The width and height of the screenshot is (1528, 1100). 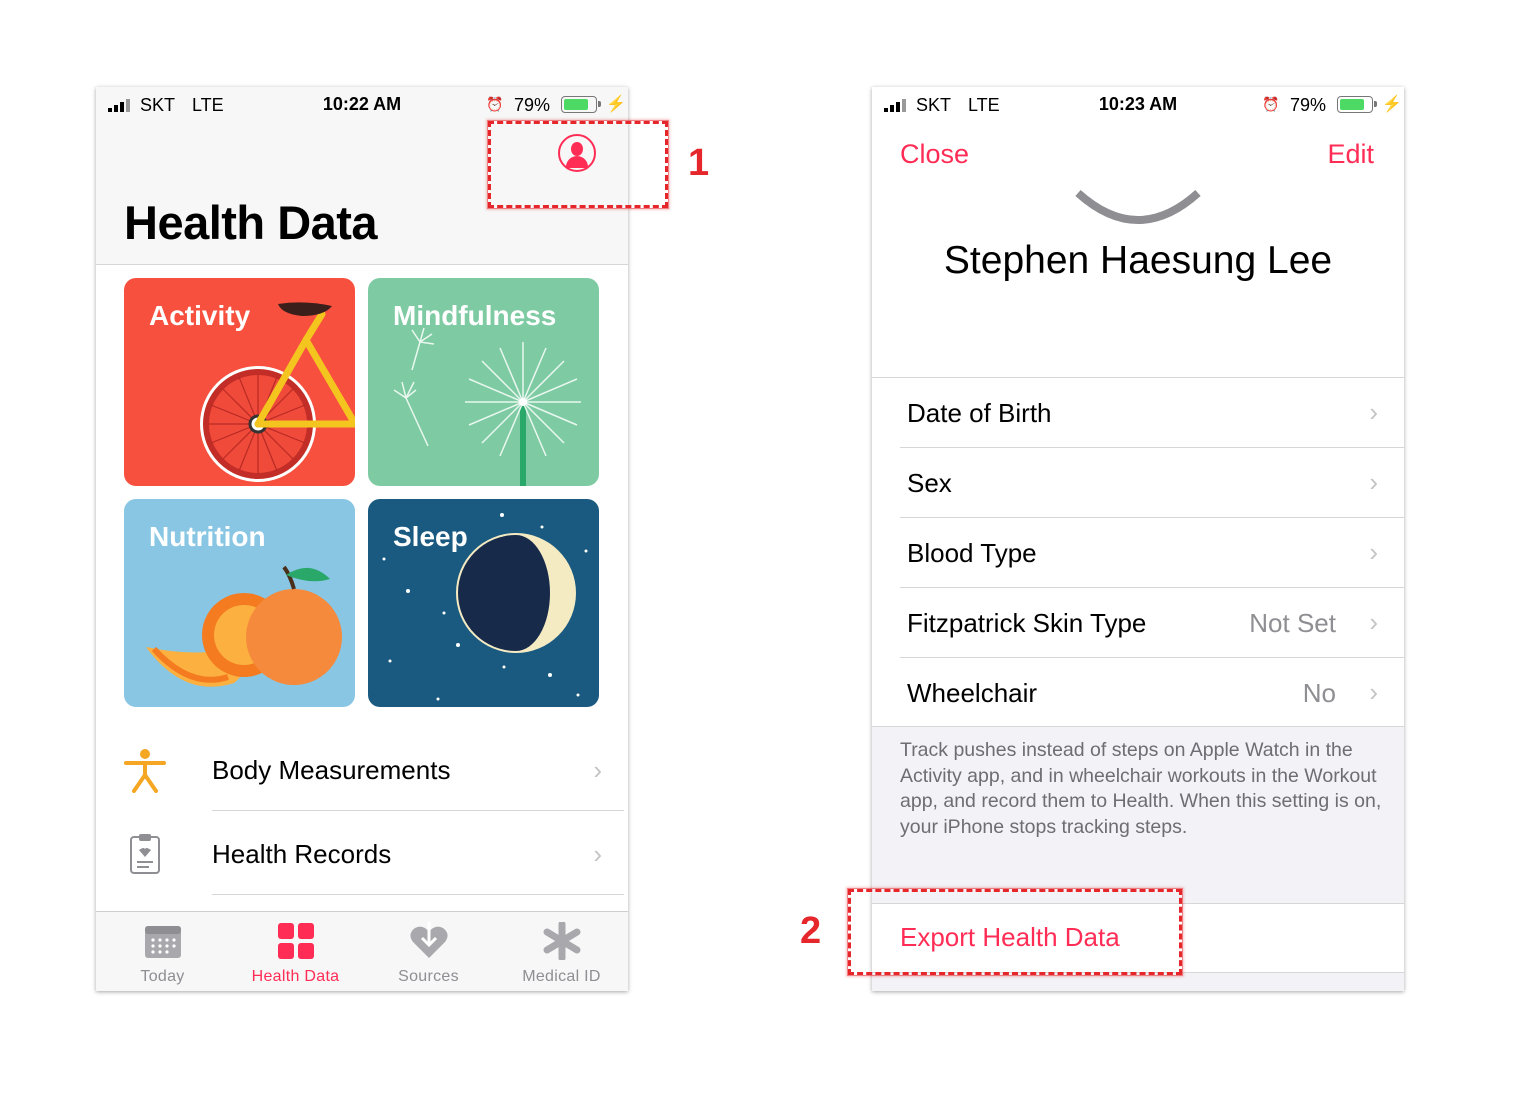 I want to click on row-divider, so click(x=418, y=894).